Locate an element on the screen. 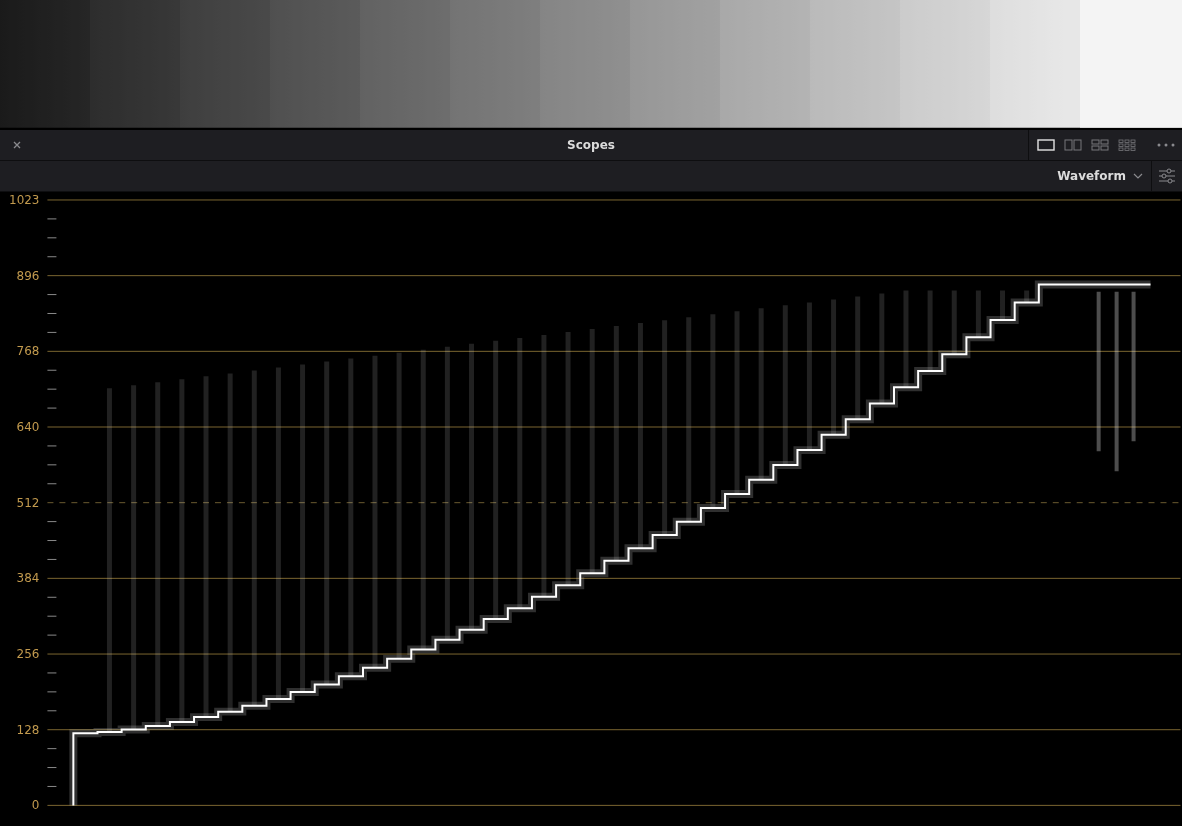 The height and width of the screenshot is (826, 1182). dual-layout-icon is located at coordinates (1073, 144).